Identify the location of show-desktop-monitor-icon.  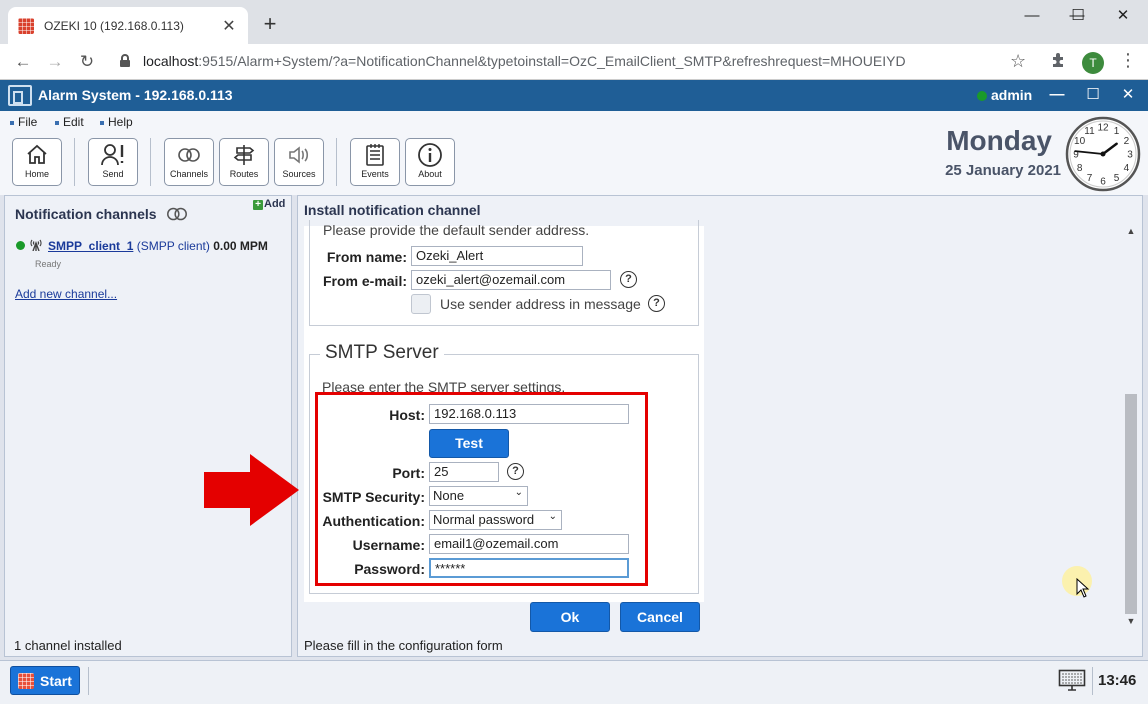
(1072, 680).